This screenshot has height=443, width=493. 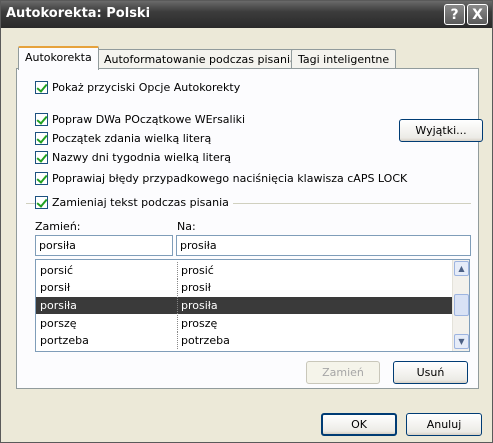 What do you see at coordinates (244, 287) in the screenshot?
I see `list-item: porsił prosił` at bounding box center [244, 287].